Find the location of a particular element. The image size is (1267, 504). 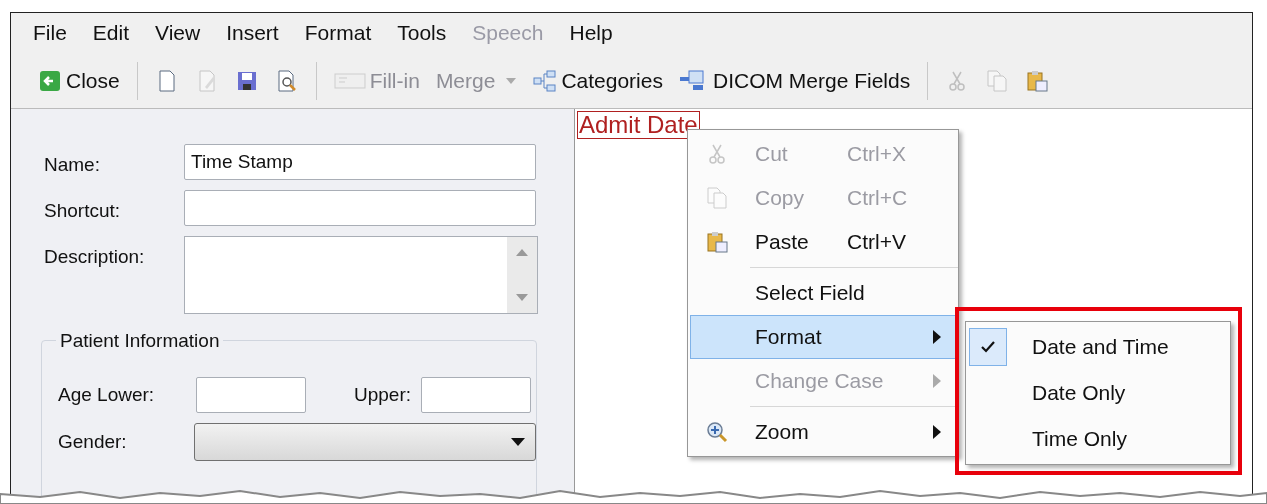

name-field: Time Stamp is located at coordinates (360, 162).